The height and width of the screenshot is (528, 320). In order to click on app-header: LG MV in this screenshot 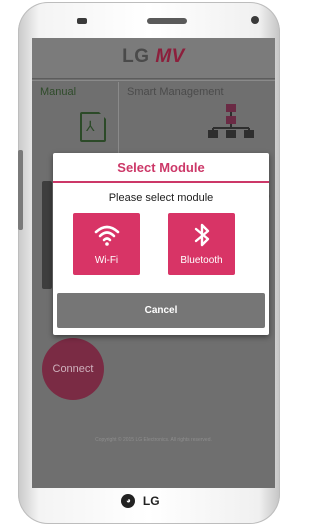, I will do `click(153, 58)`.